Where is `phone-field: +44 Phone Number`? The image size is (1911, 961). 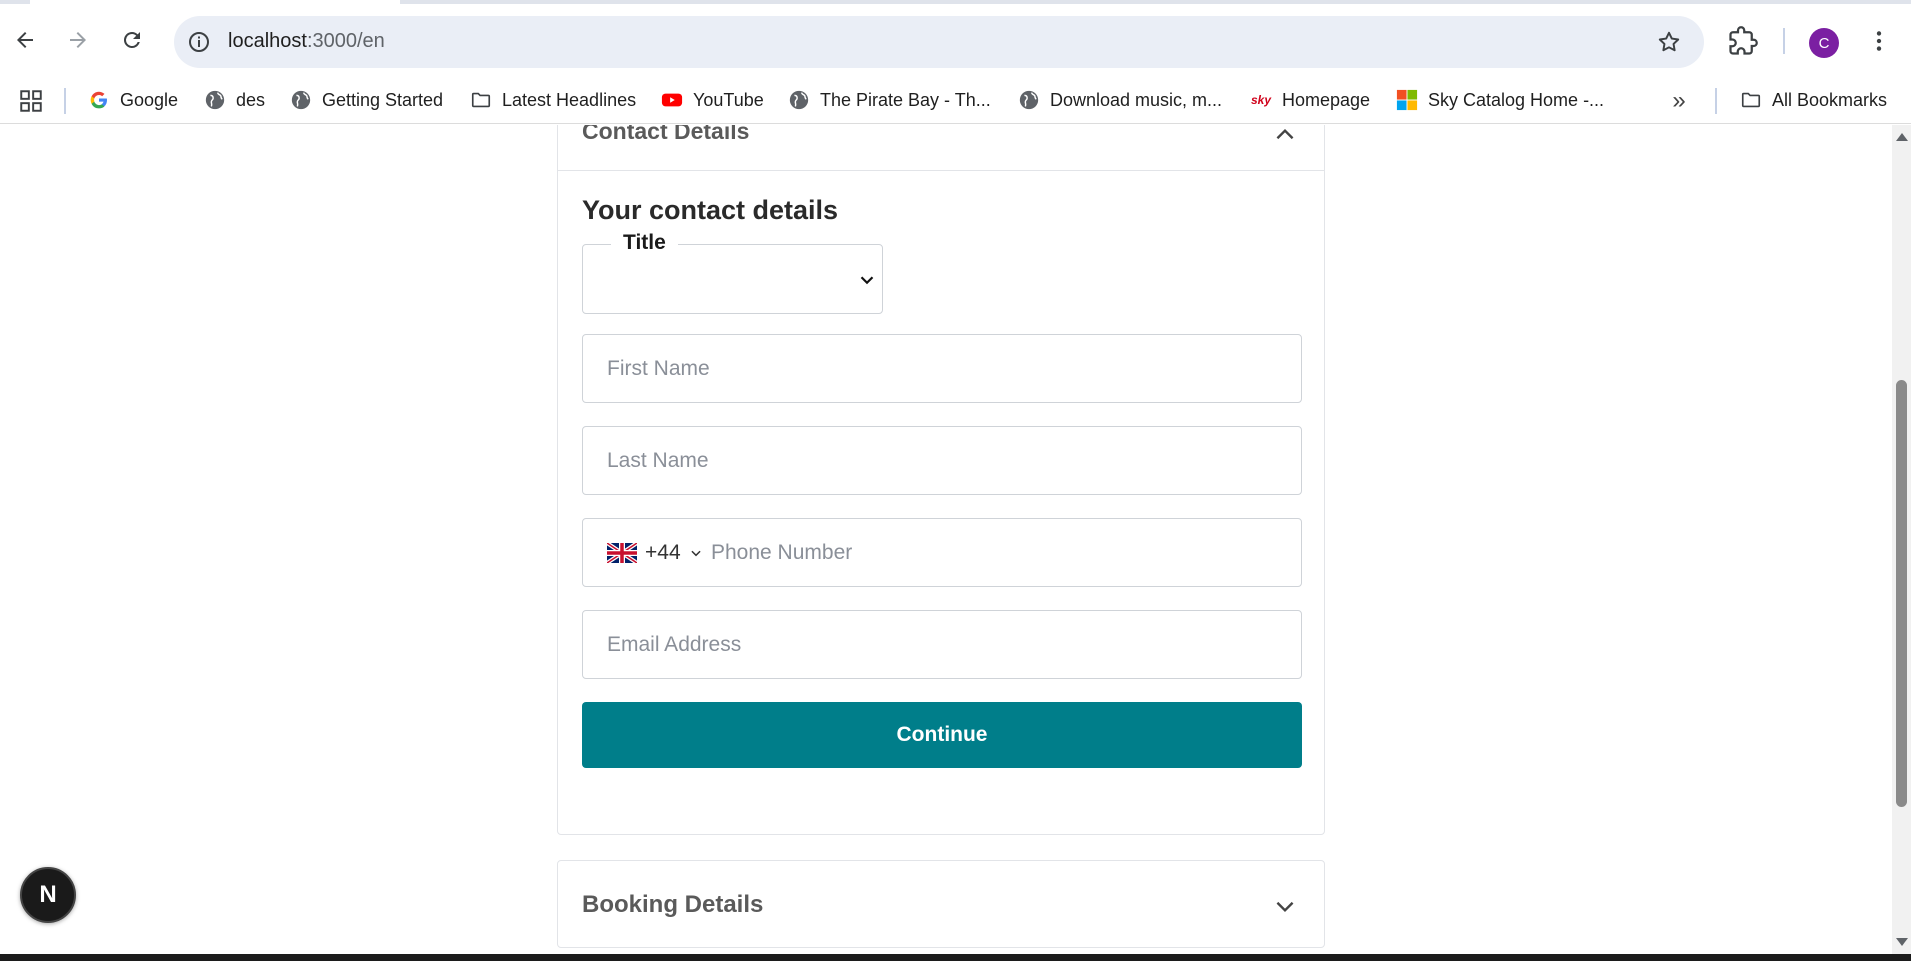
phone-field: +44 Phone Number is located at coordinates (942, 552).